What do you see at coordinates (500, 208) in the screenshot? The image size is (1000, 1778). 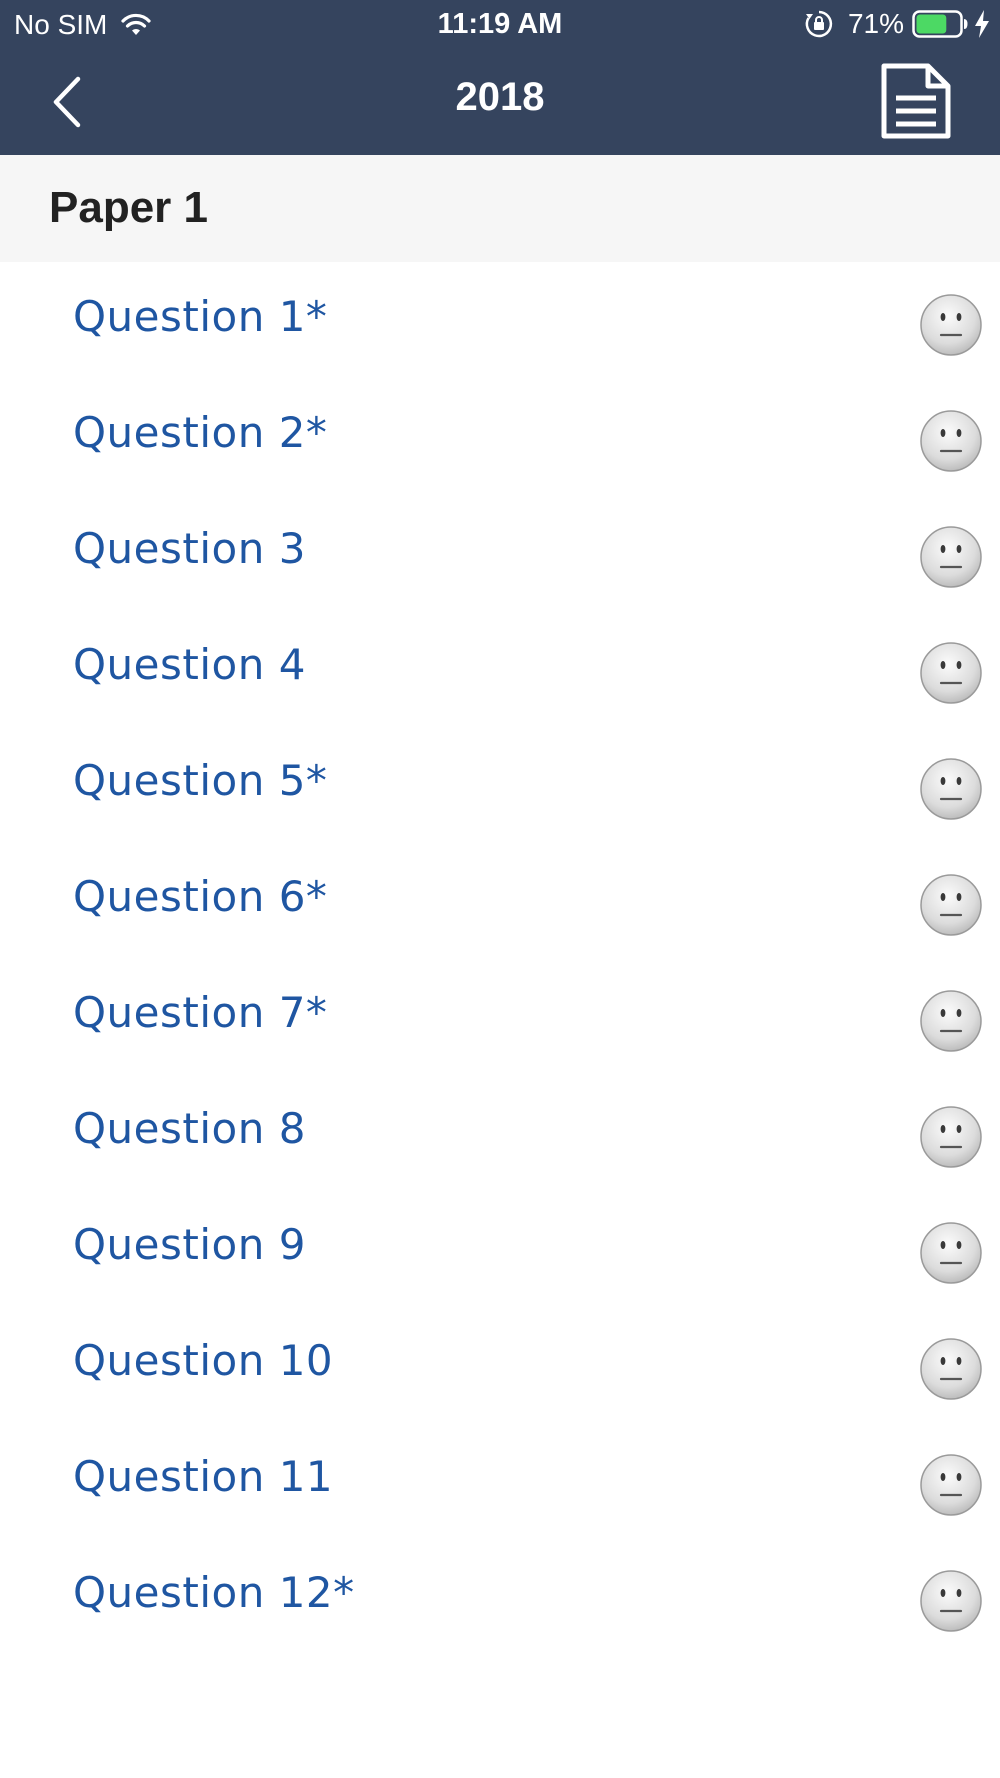 I see `section-header: Paper 1` at bounding box center [500, 208].